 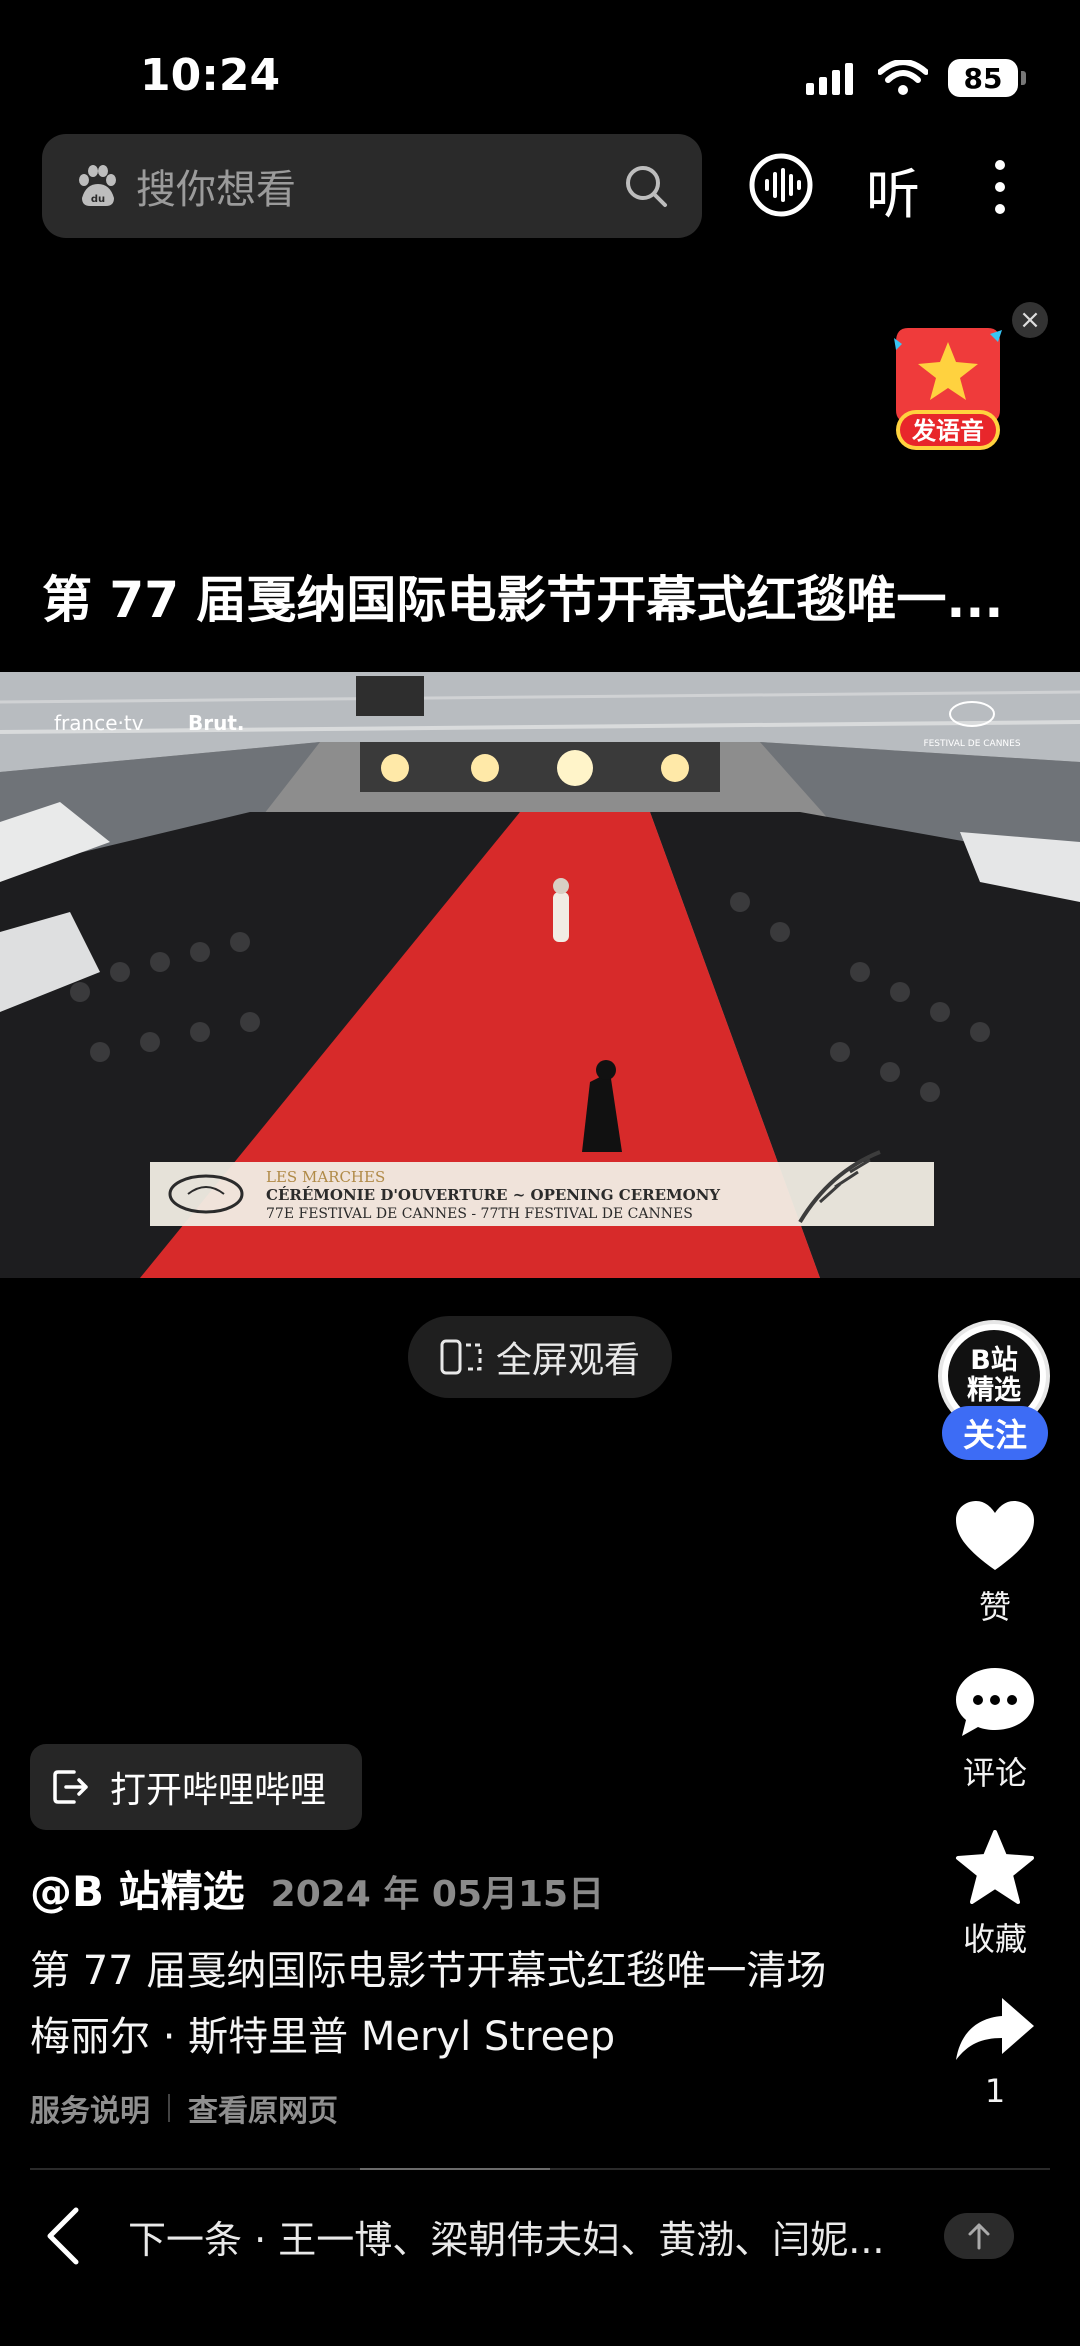 I want to click on author-line: @B 站精选 2024 年 05月15日, so click(x=317, y=1888).